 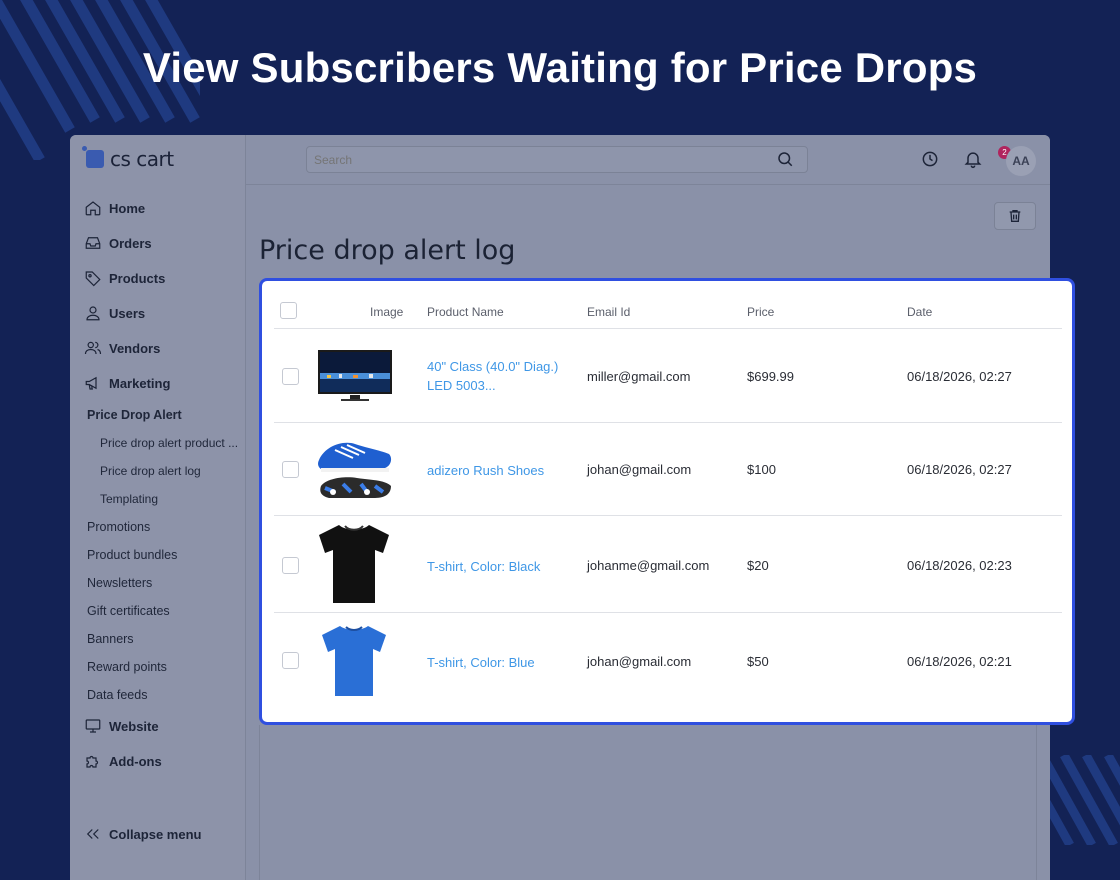 I want to click on sidebar-sub-banners: Banners, so click(x=110, y=639).